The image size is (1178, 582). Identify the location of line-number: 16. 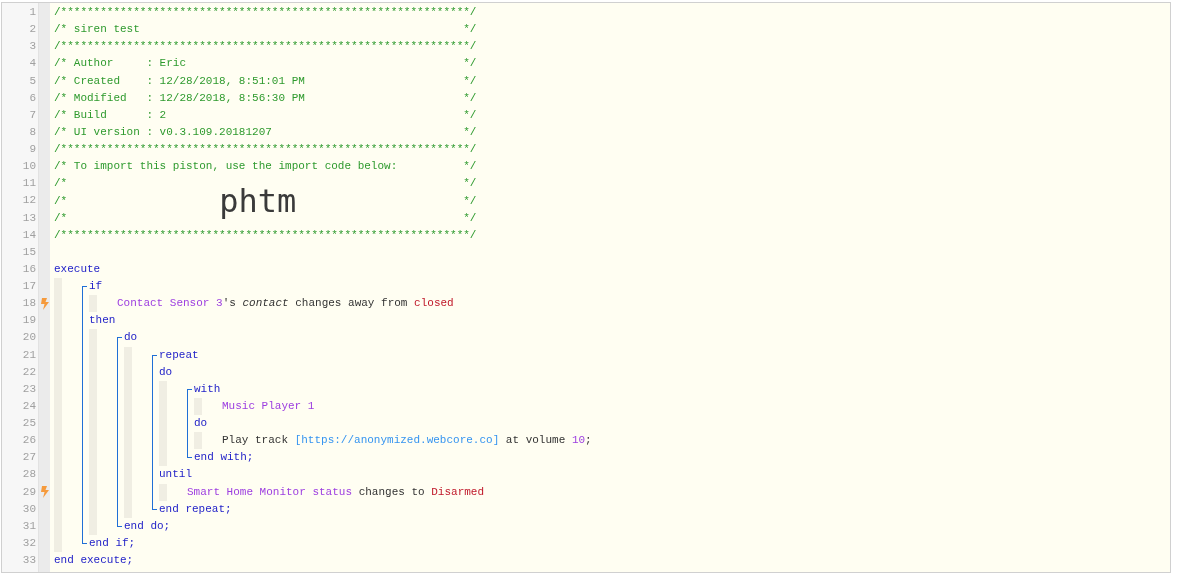
(29, 269).